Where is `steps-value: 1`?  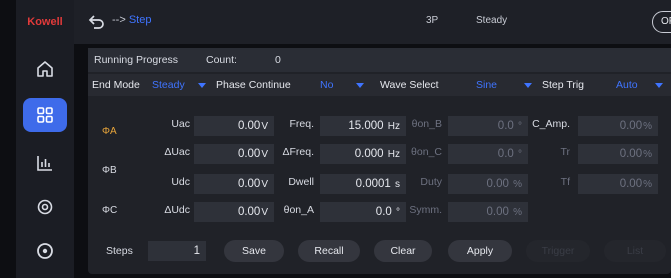 steps-value: 1 is located at coordinates (196, 251).